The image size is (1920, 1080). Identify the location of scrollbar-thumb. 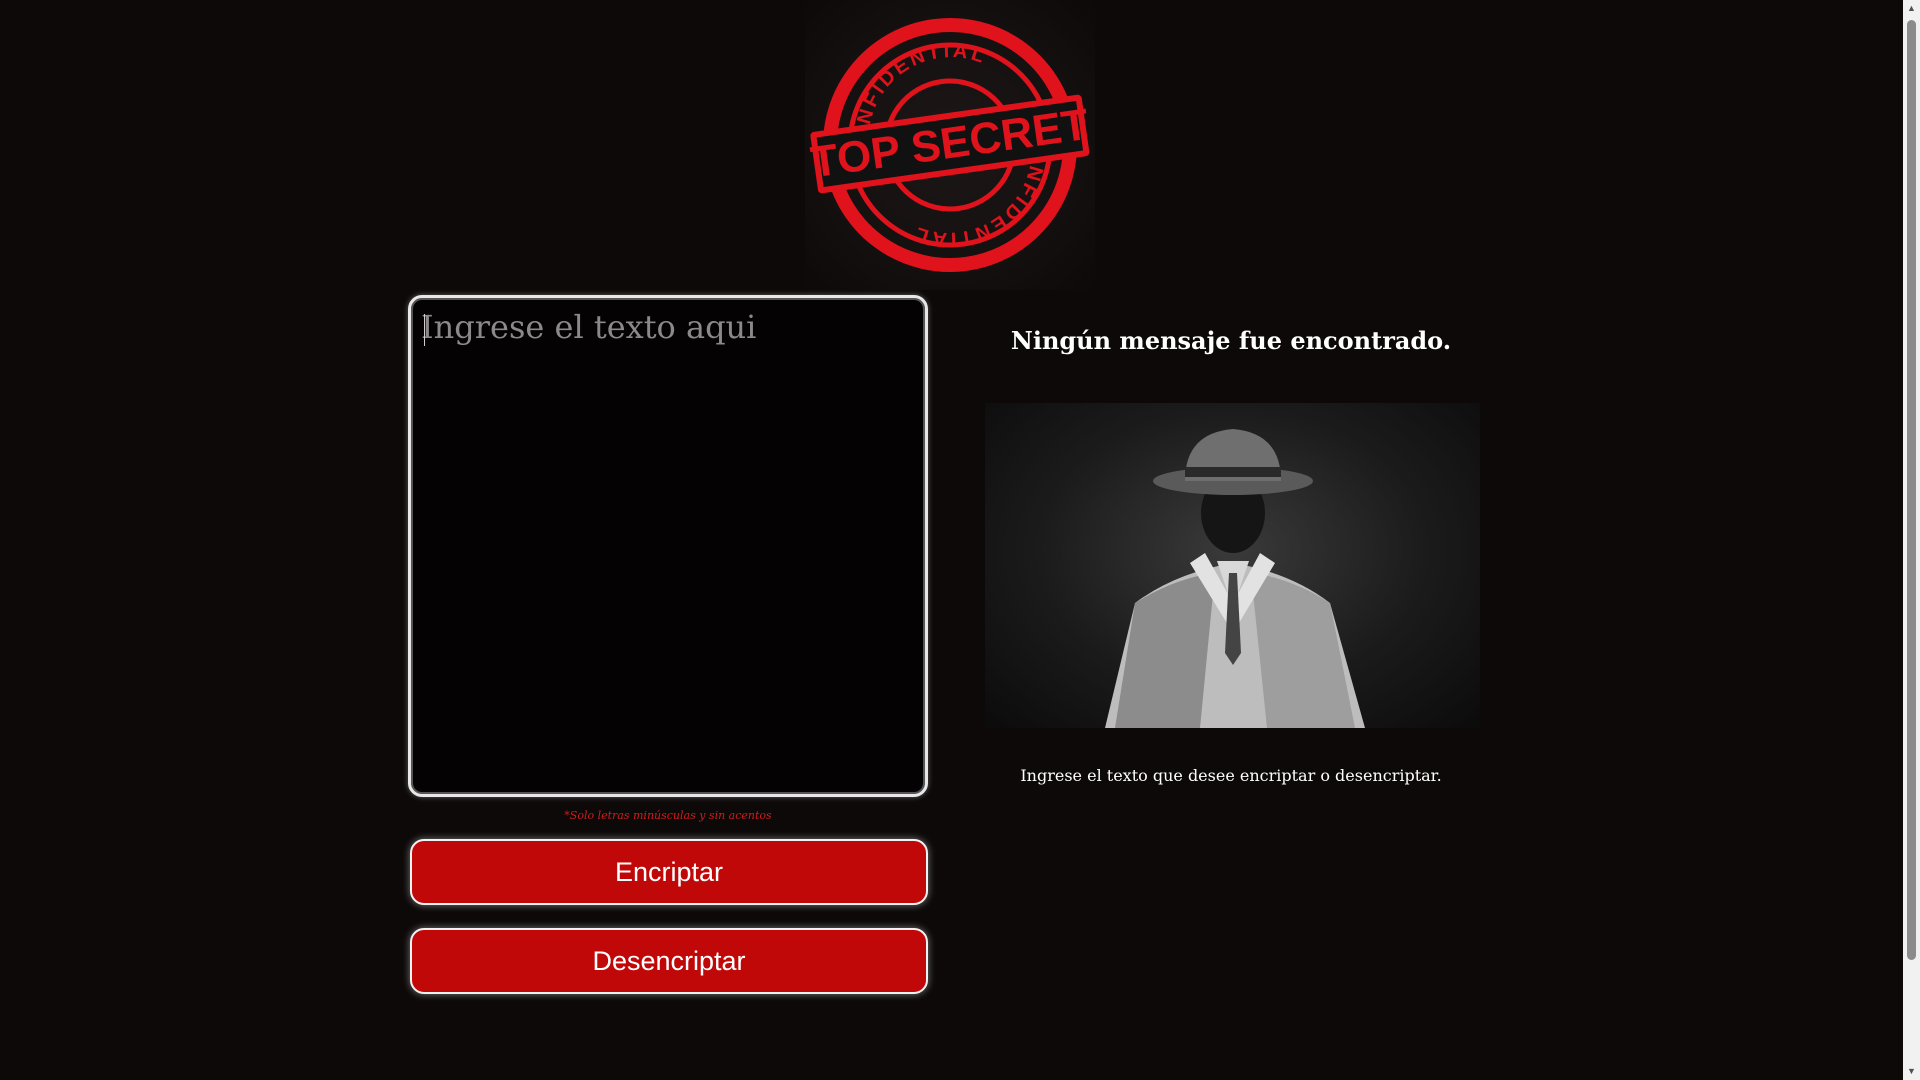
(1911, 490).